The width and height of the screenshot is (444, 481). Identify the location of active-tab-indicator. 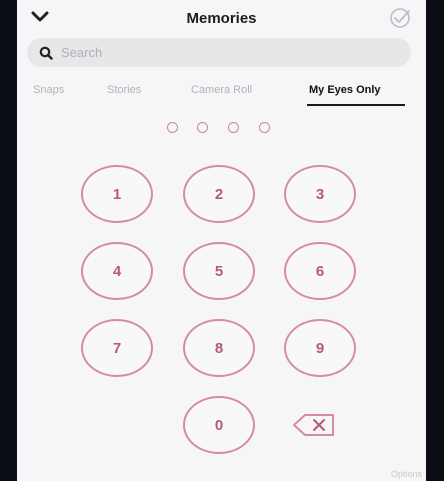
(356, 105).